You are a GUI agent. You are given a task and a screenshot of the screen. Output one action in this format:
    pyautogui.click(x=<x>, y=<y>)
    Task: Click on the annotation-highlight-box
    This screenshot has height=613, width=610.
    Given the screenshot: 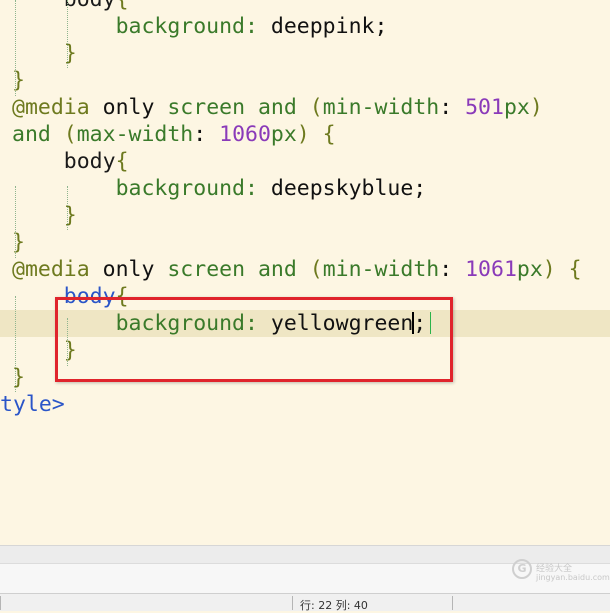 What is the action you would take?
    pyautogui.click(x=254, y=339)
    